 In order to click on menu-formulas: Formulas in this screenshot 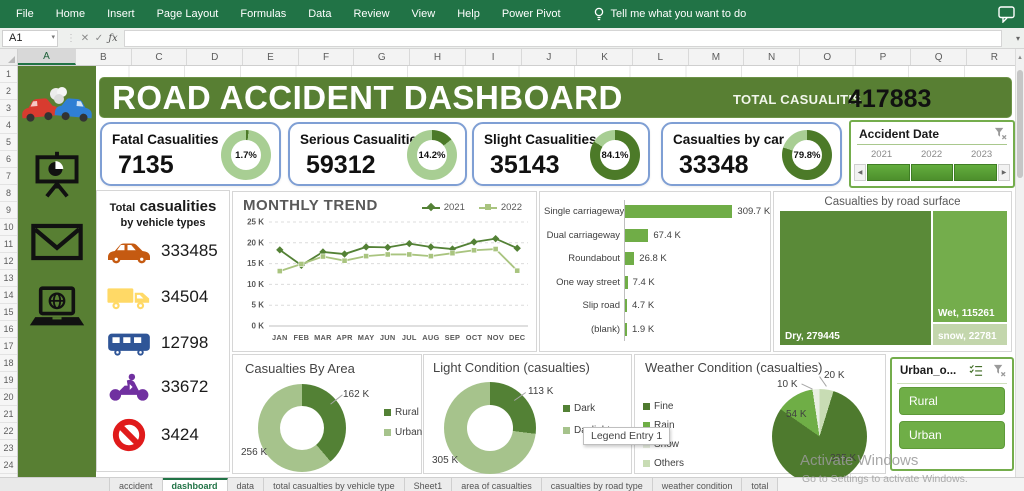, I will do `click(263, 14)`.